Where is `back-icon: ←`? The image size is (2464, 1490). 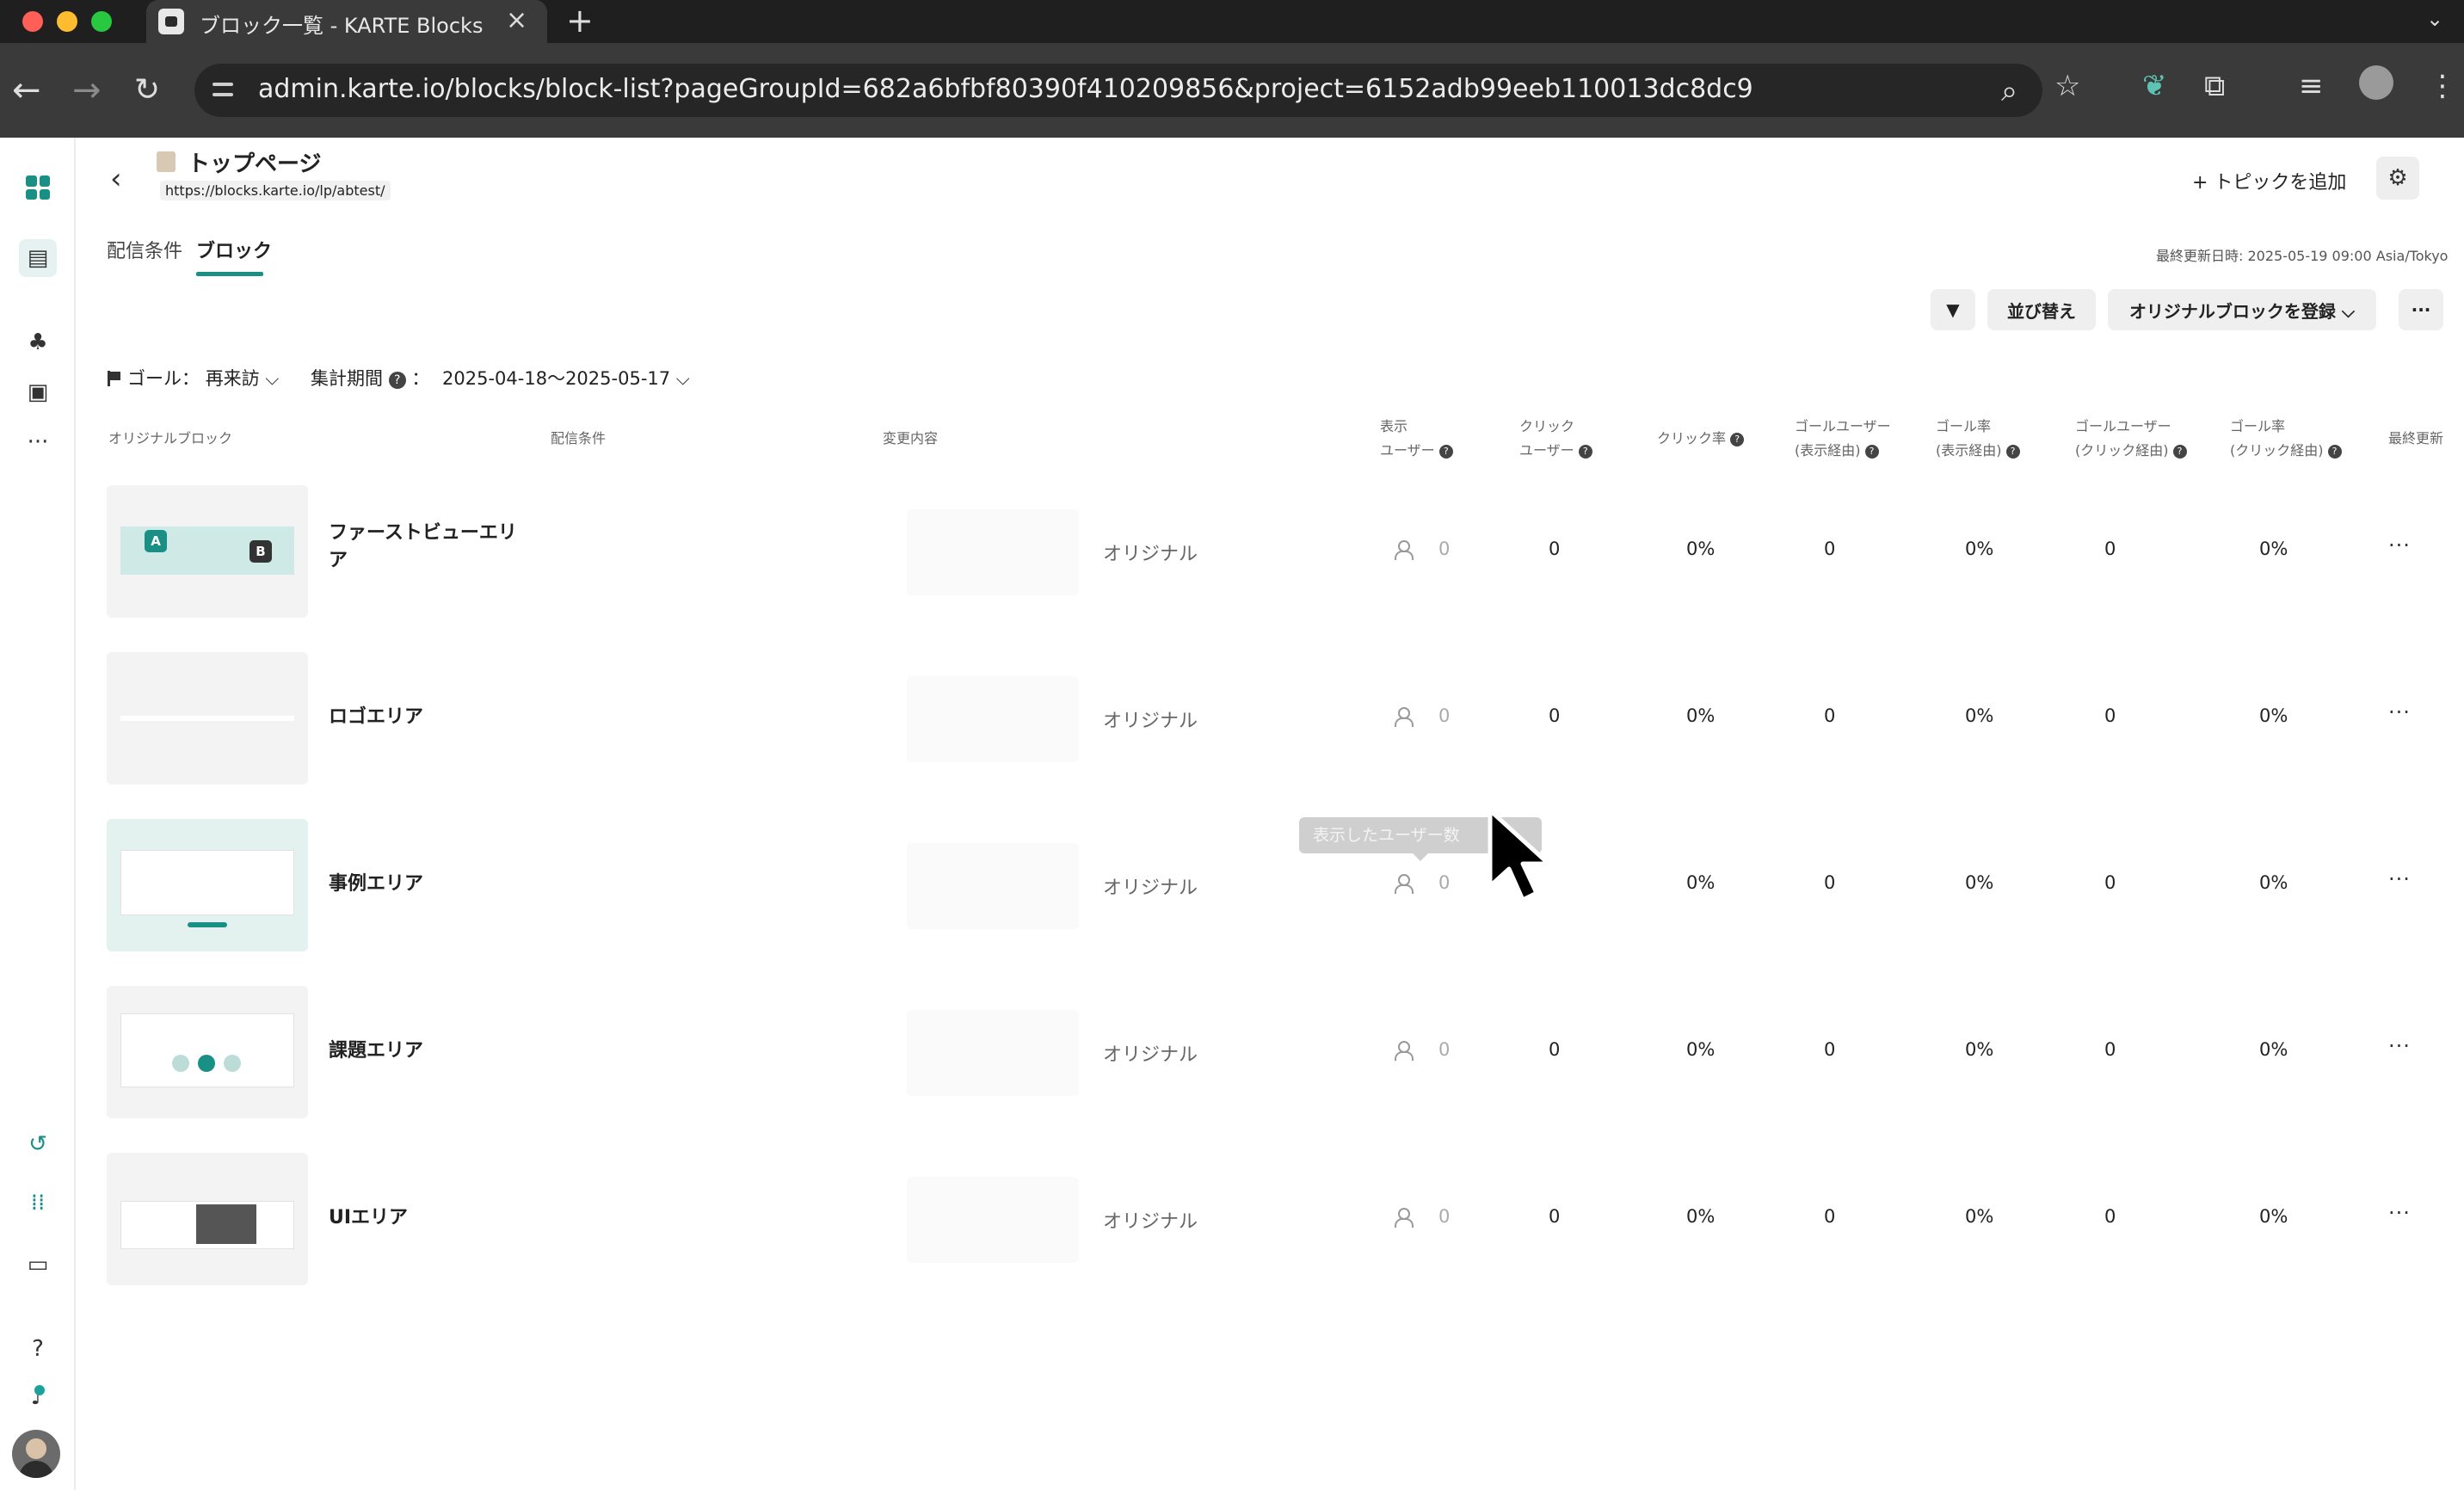
back-icon: ← is located at coordinates (27, 90).